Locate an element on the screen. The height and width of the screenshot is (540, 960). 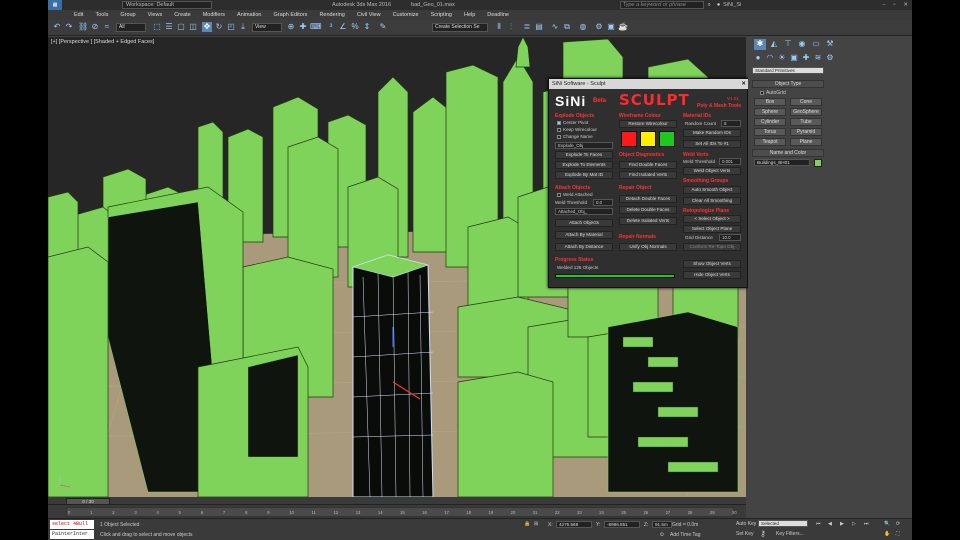
weld-object-verts-button: Weld Object Verts is located at coordinates (712, 171).